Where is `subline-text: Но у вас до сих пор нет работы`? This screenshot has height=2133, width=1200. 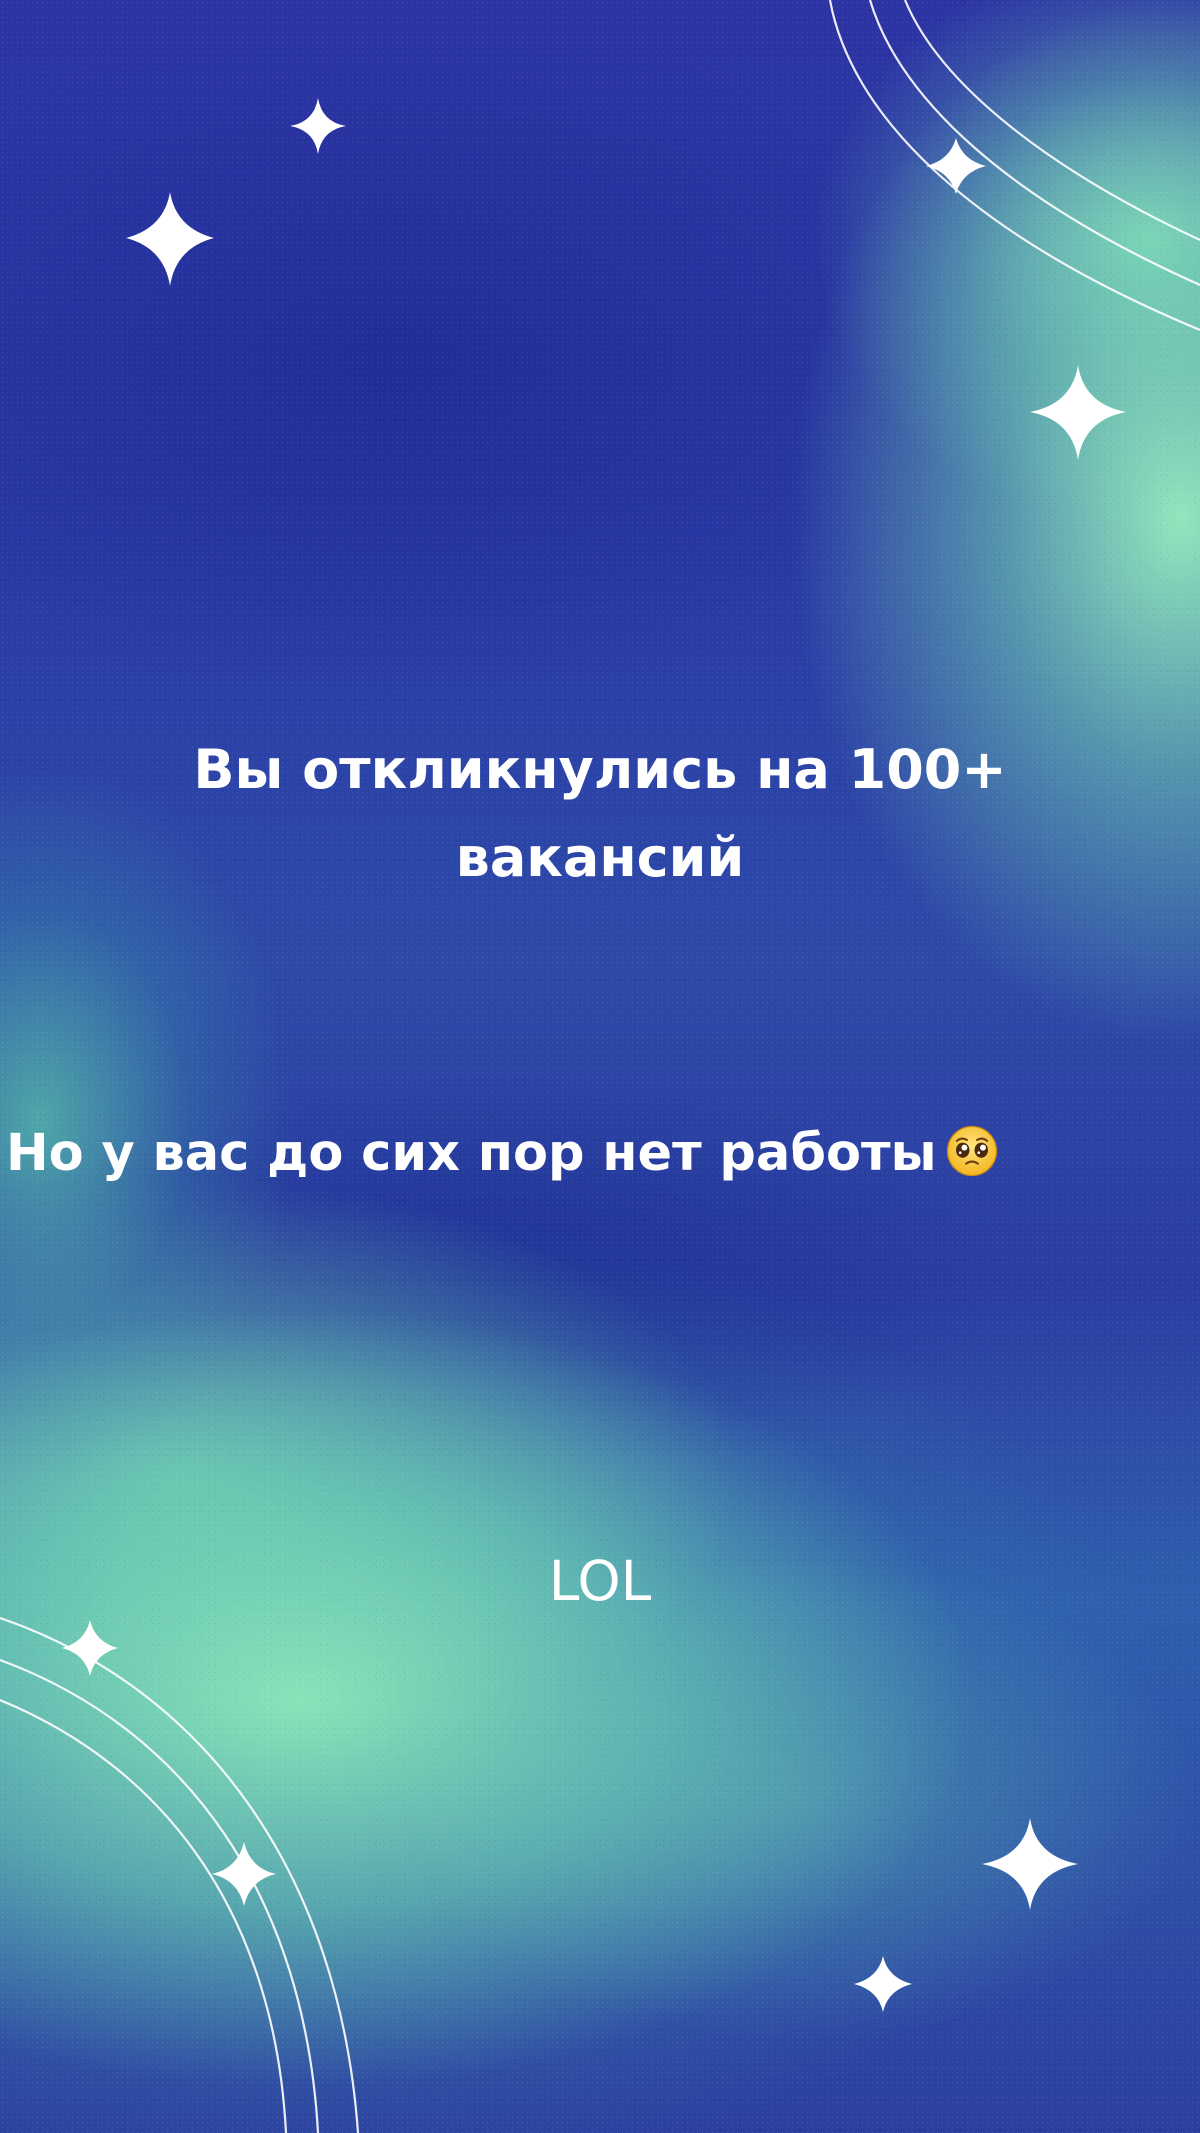
subline-text: Но у вас до сих пор нет работы is located at coordinates (471, 1153).